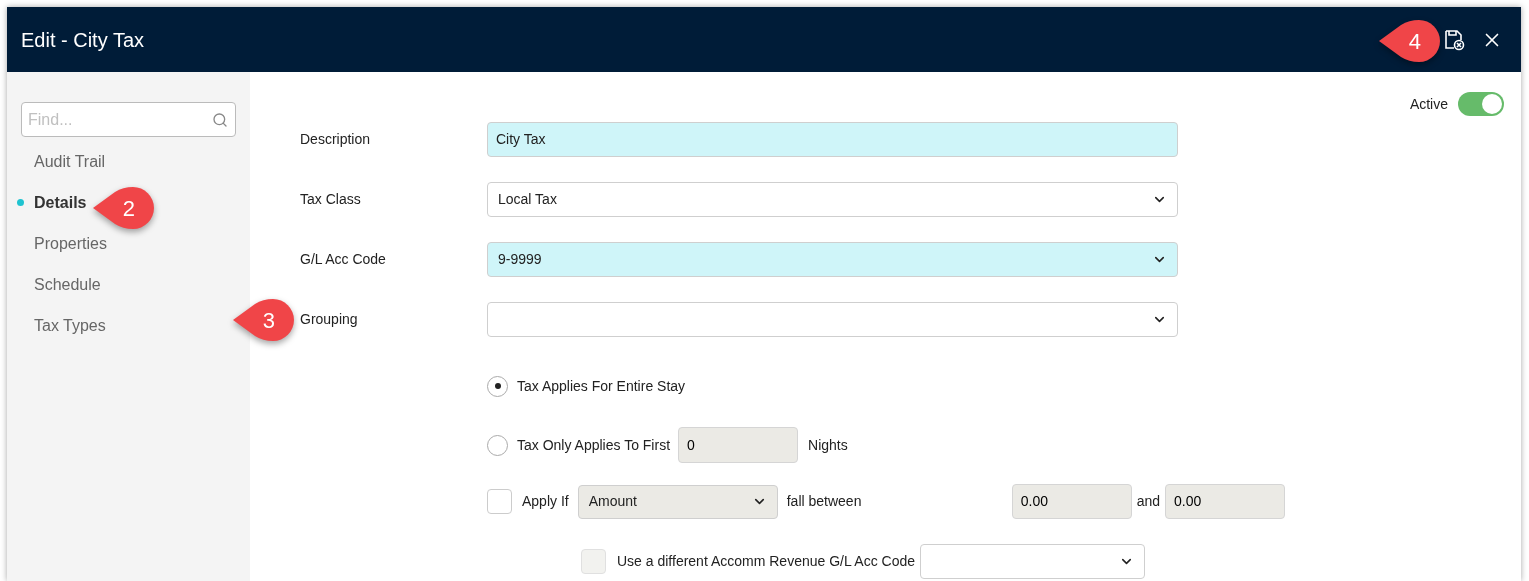 The height and width of the screenshot is (581, 1529). Describe the element at coordinates (336, 139) in the screenshot. I see `field-label: Description` at that location.